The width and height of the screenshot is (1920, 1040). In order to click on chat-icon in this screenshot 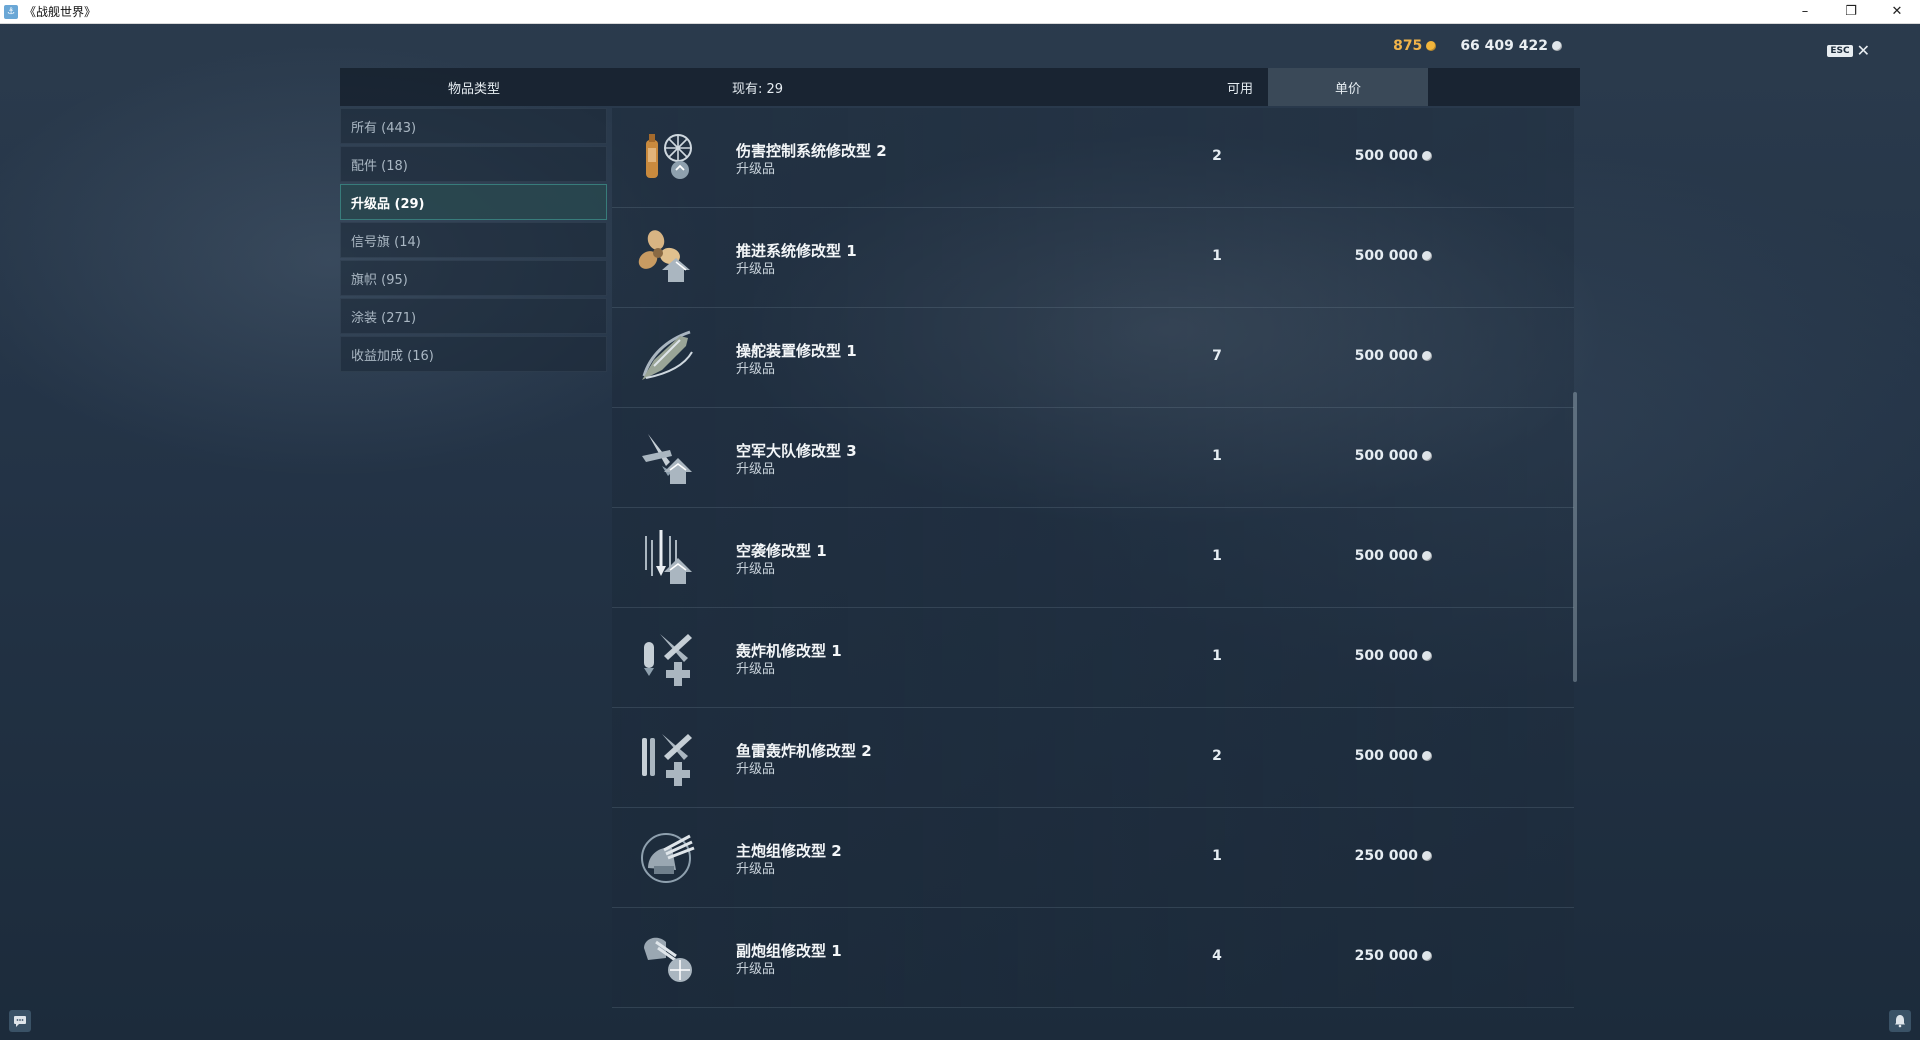, I will do `click(20, 1021)`.